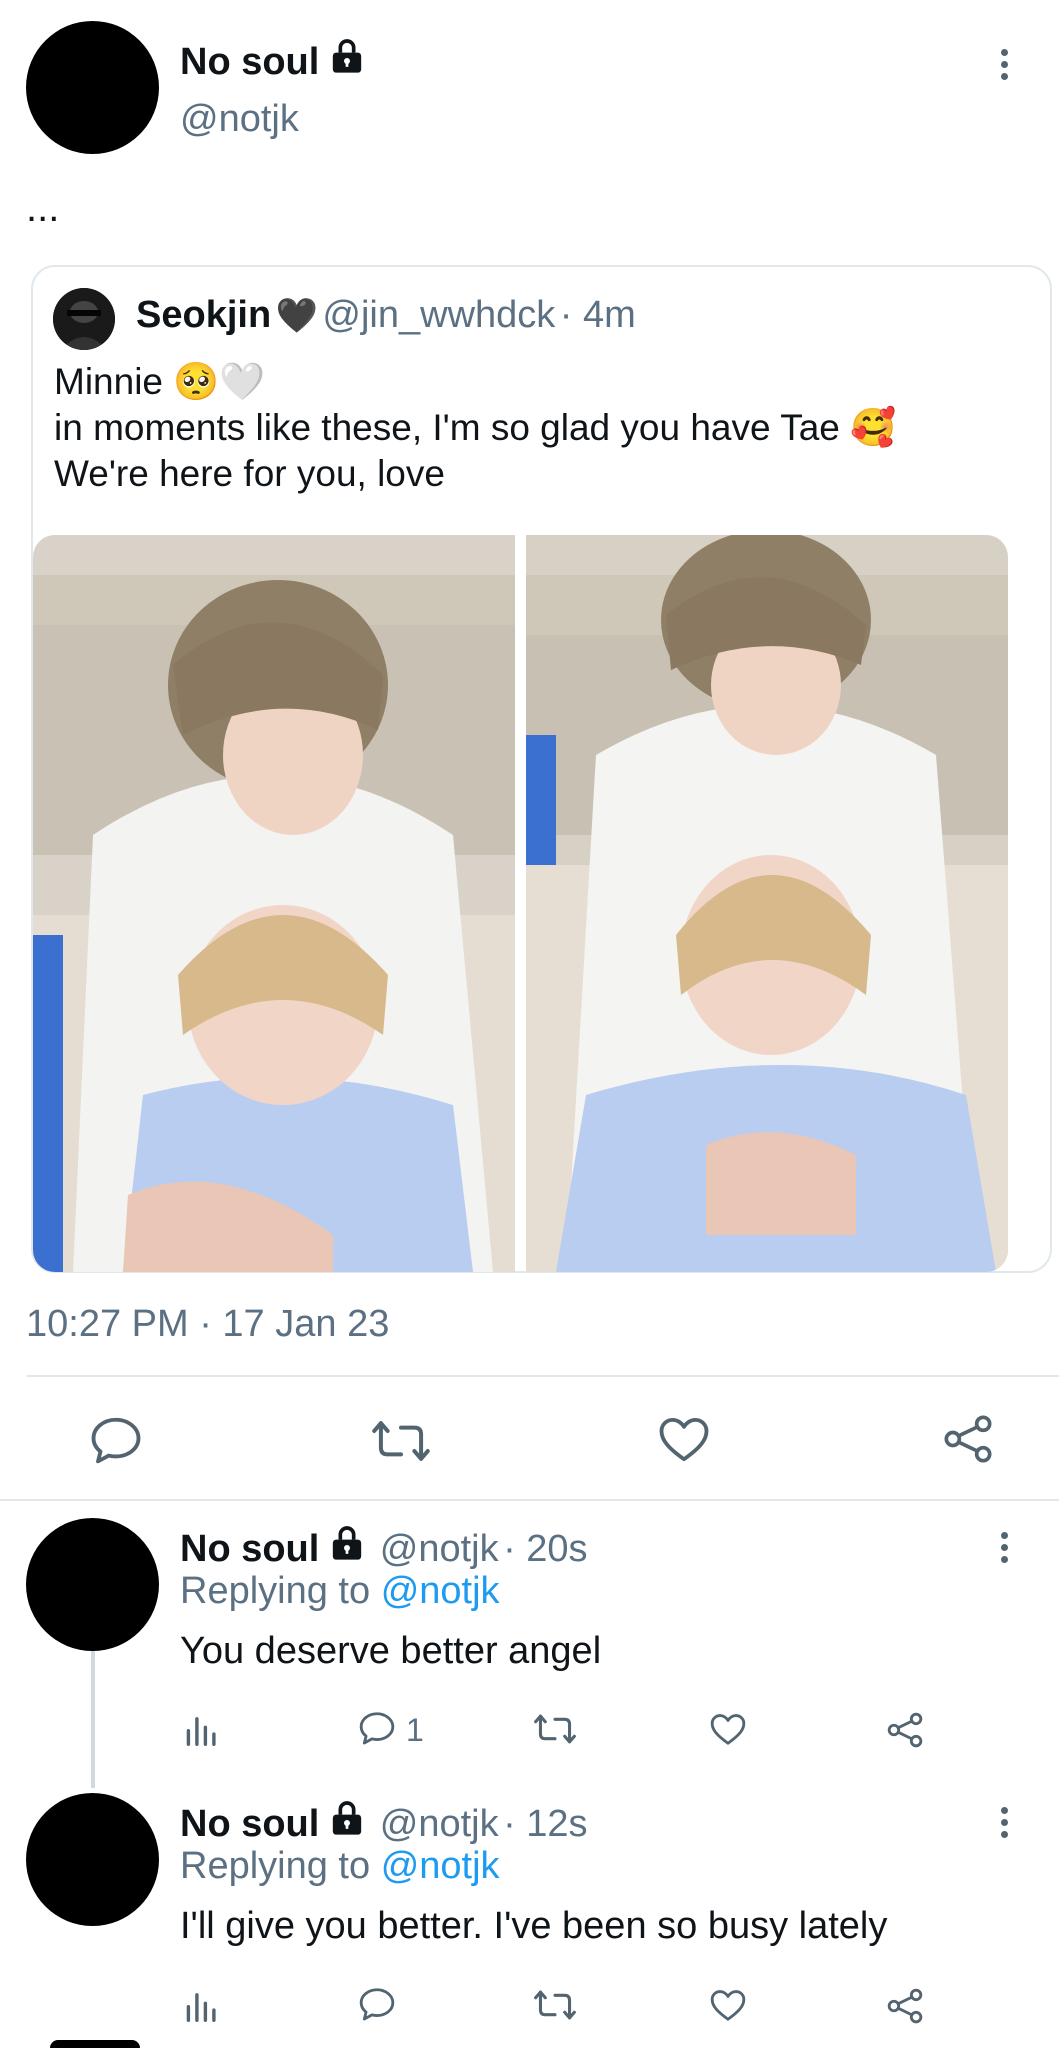 The image size is (1059, 2048). Describe the element at coordinates (204, 315) in the screenshot. I see `quoted-author-name: Seokjin` at that location.